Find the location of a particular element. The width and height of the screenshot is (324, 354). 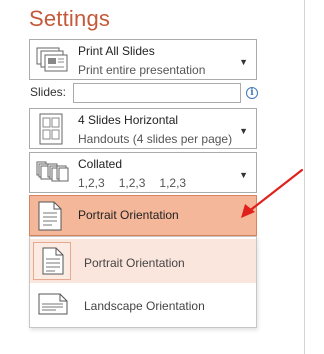

layout-primary: 4 Slides Horizontal is located at coordinates (128, 120).